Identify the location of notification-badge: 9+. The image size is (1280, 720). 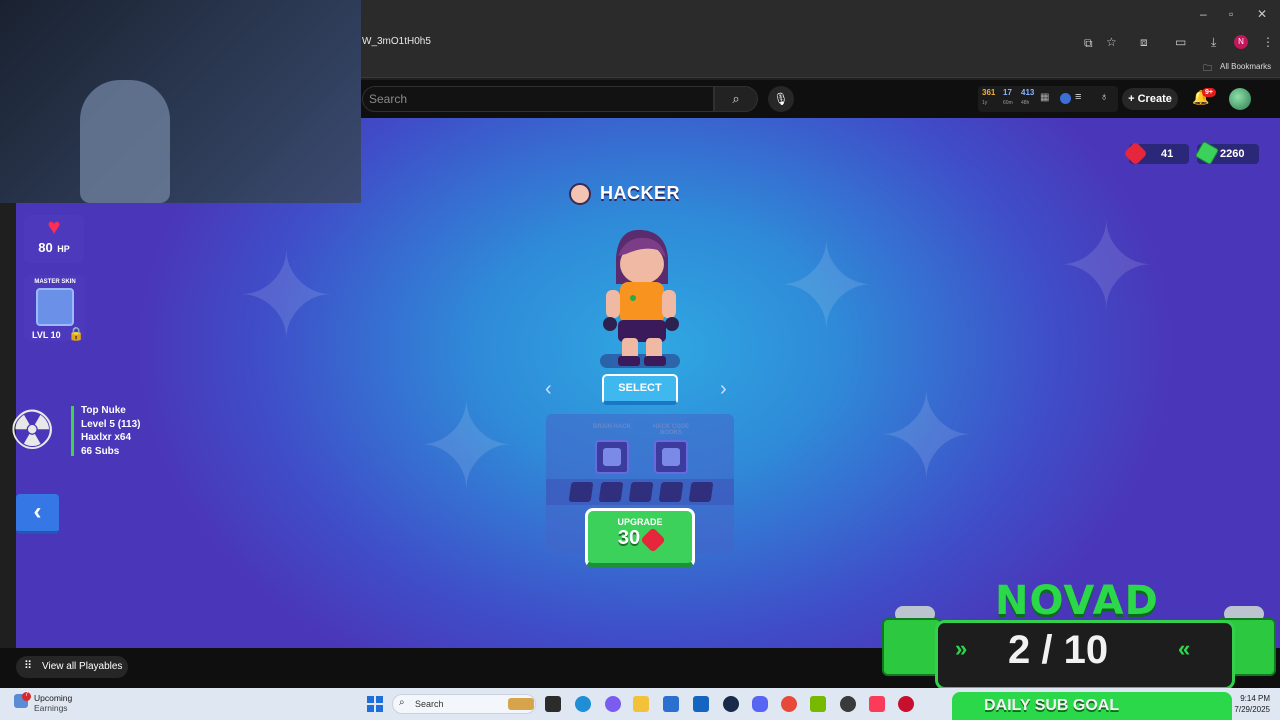
(1209, 92).